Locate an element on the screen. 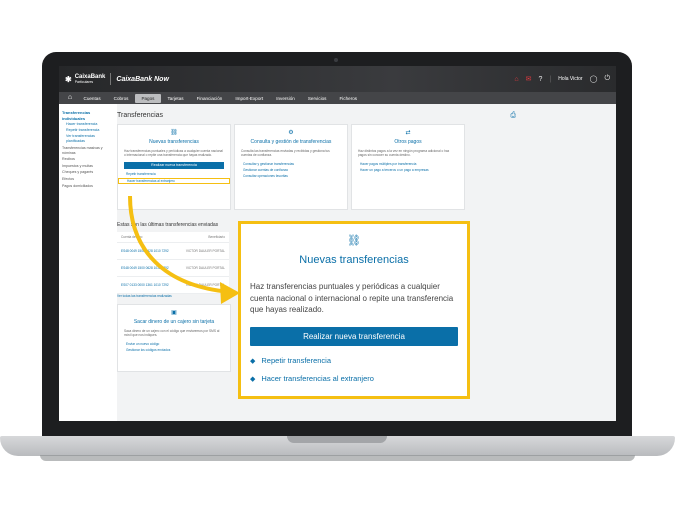 Image resolution: width=675 pixels, height=520 pixels. power-icon: ⏻ is located at coordinates (607, 79).